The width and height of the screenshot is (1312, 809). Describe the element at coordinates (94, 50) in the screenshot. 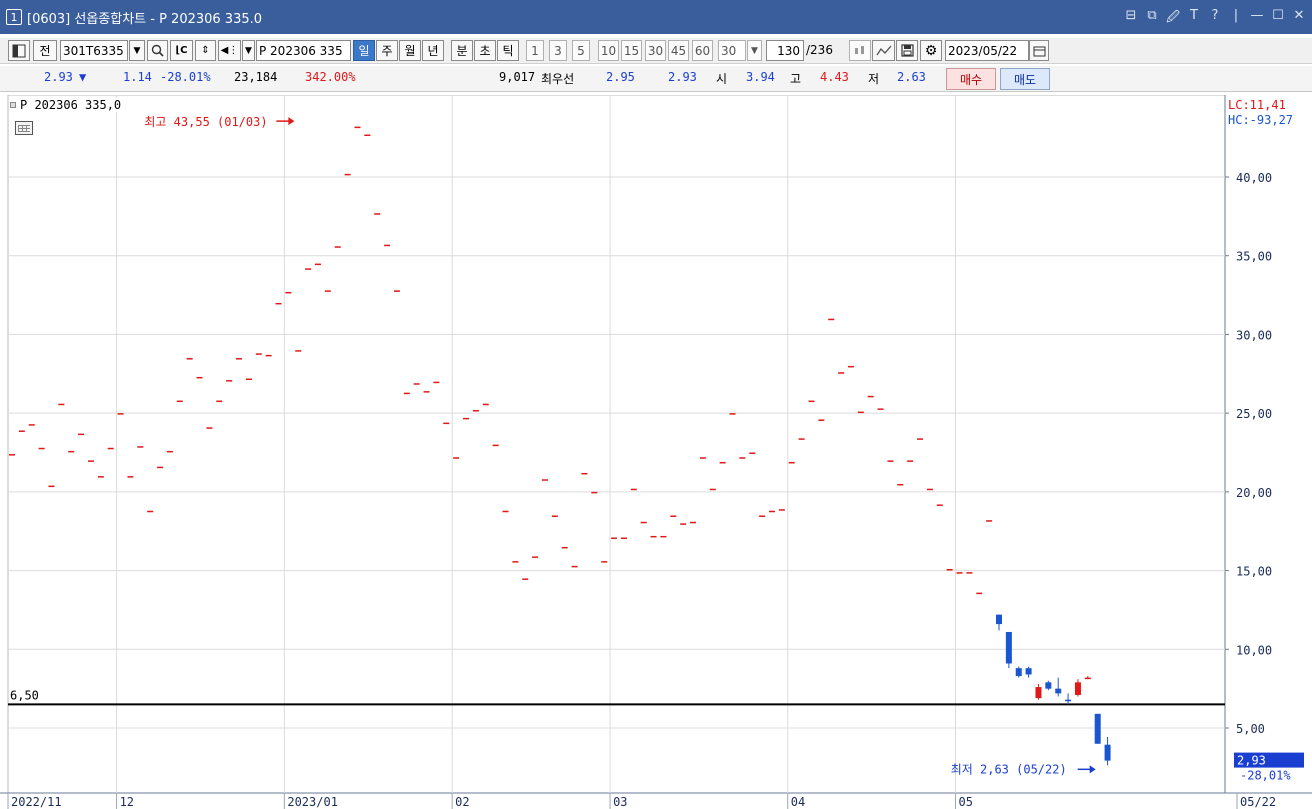

I see `code-input: 301T6335` at that location.